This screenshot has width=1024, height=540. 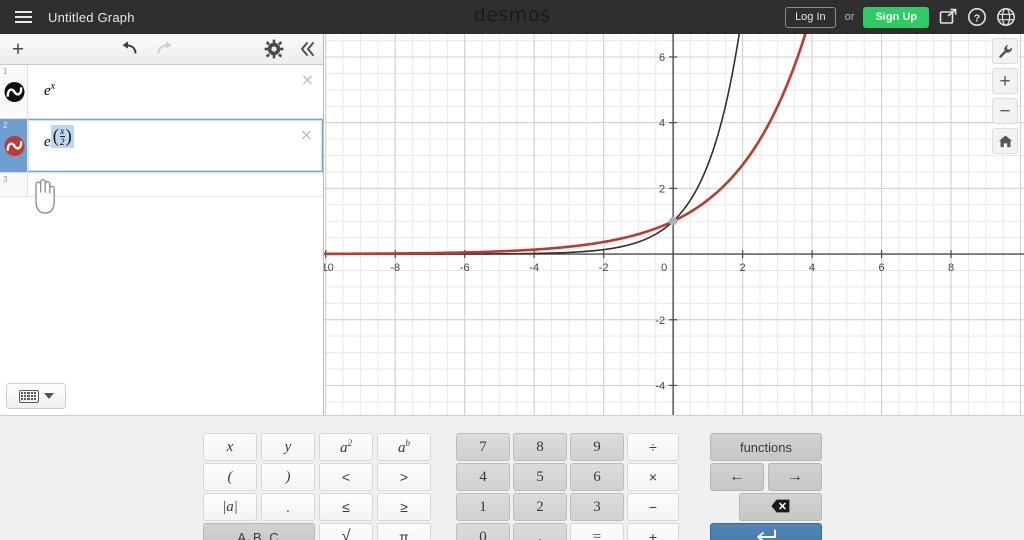 What do you see at coordinates (597, 477) in the screenshot?
I see `key-6: 6` at bounding box center [597, 477].